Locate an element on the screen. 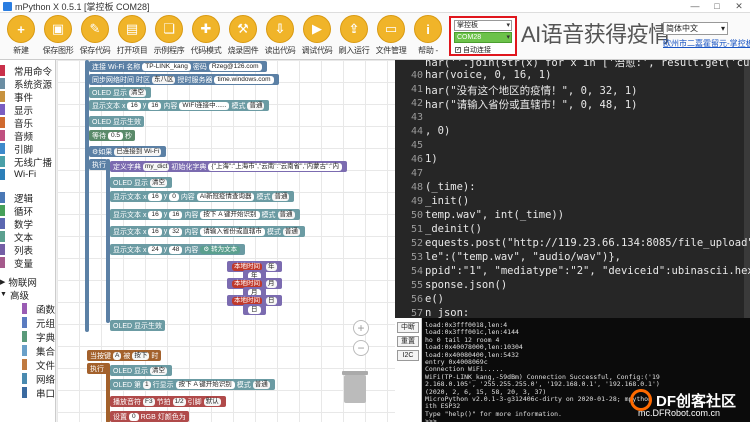 This screenshot has width=750, height=422. category-20: 集合 is located at coordinates (28, 351).